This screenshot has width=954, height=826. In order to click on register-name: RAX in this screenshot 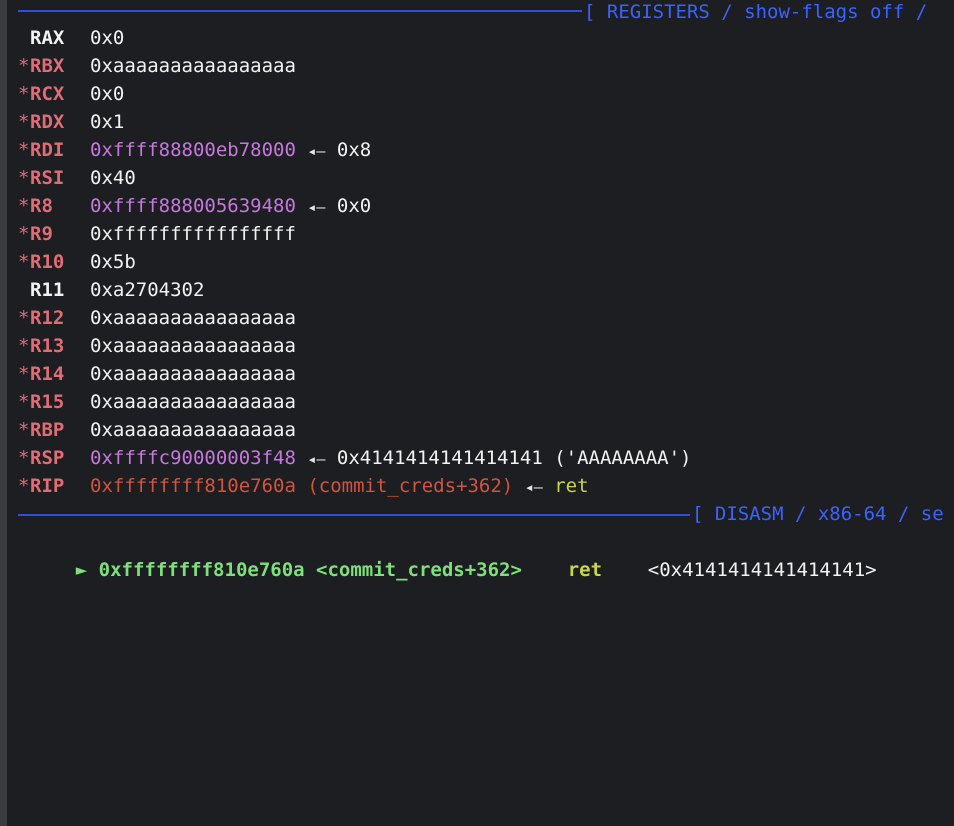, I will do `click(47, 38)`.